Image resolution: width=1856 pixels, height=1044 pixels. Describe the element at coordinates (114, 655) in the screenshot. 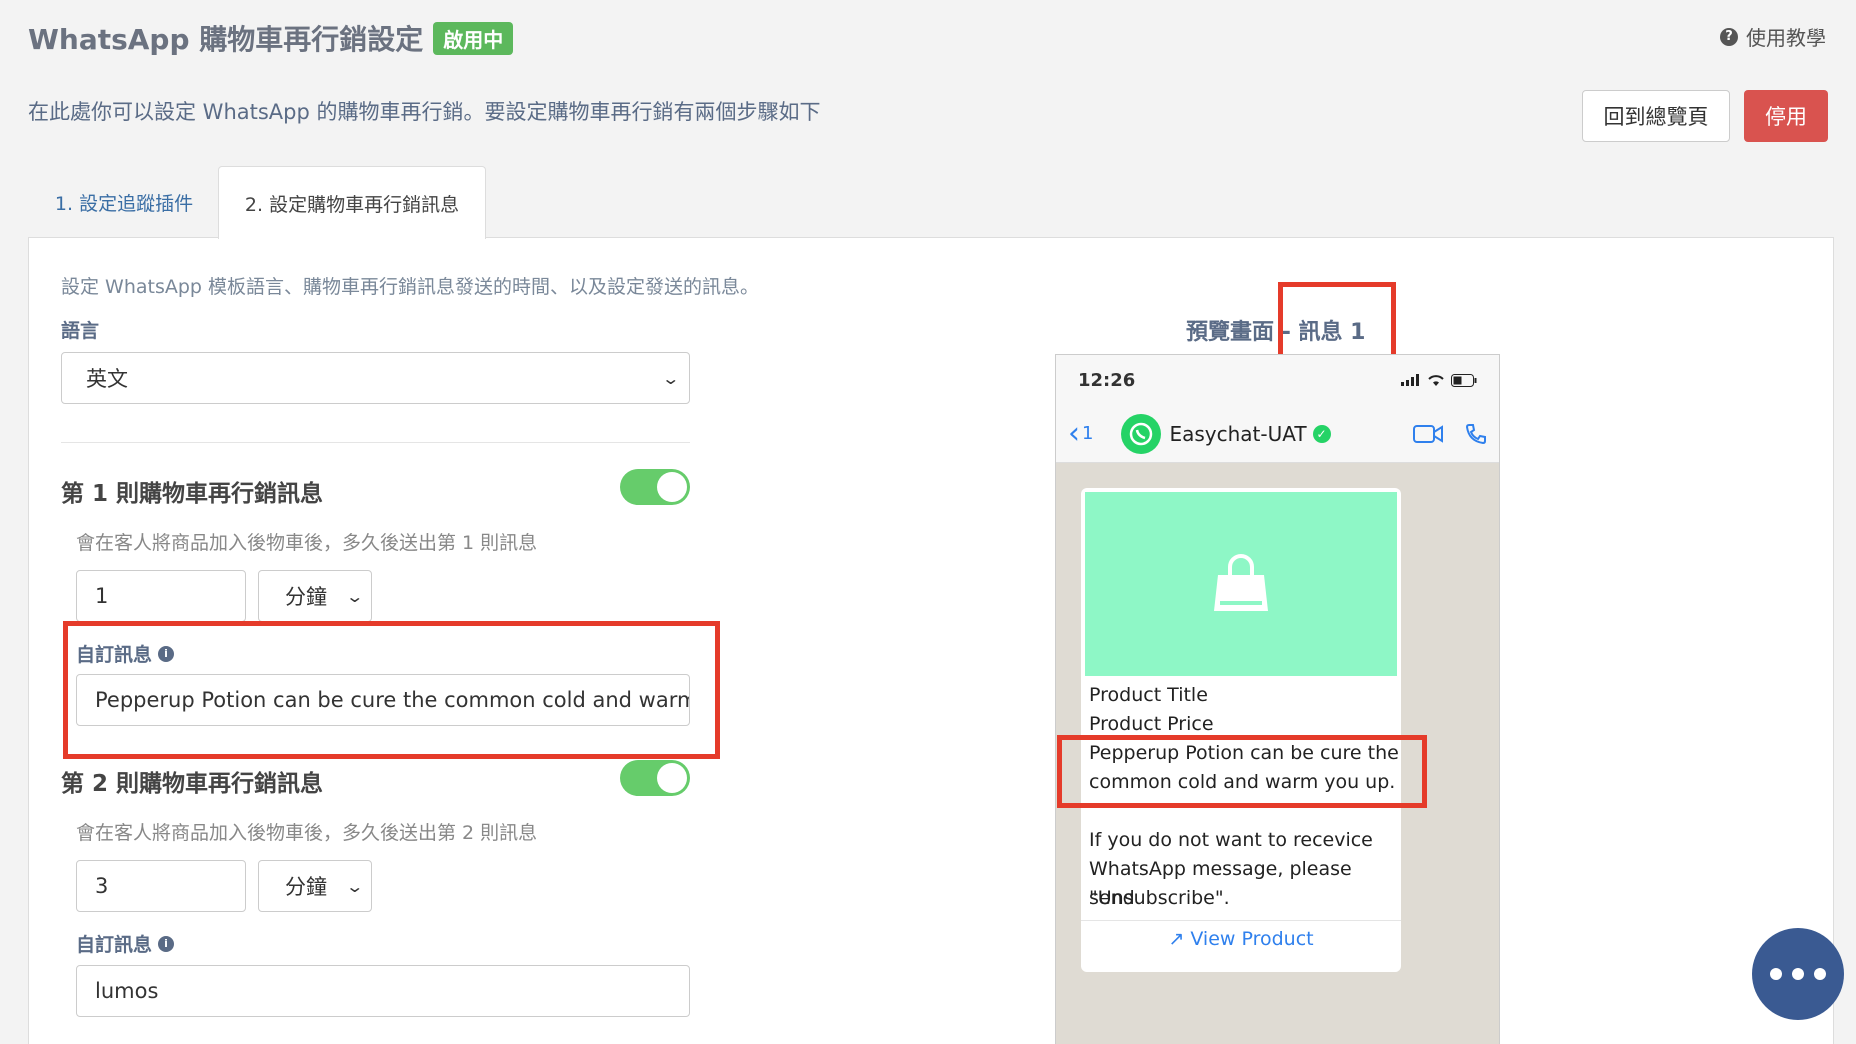

I see `message-1-custom-label-text: 自訂訊息` at that location.